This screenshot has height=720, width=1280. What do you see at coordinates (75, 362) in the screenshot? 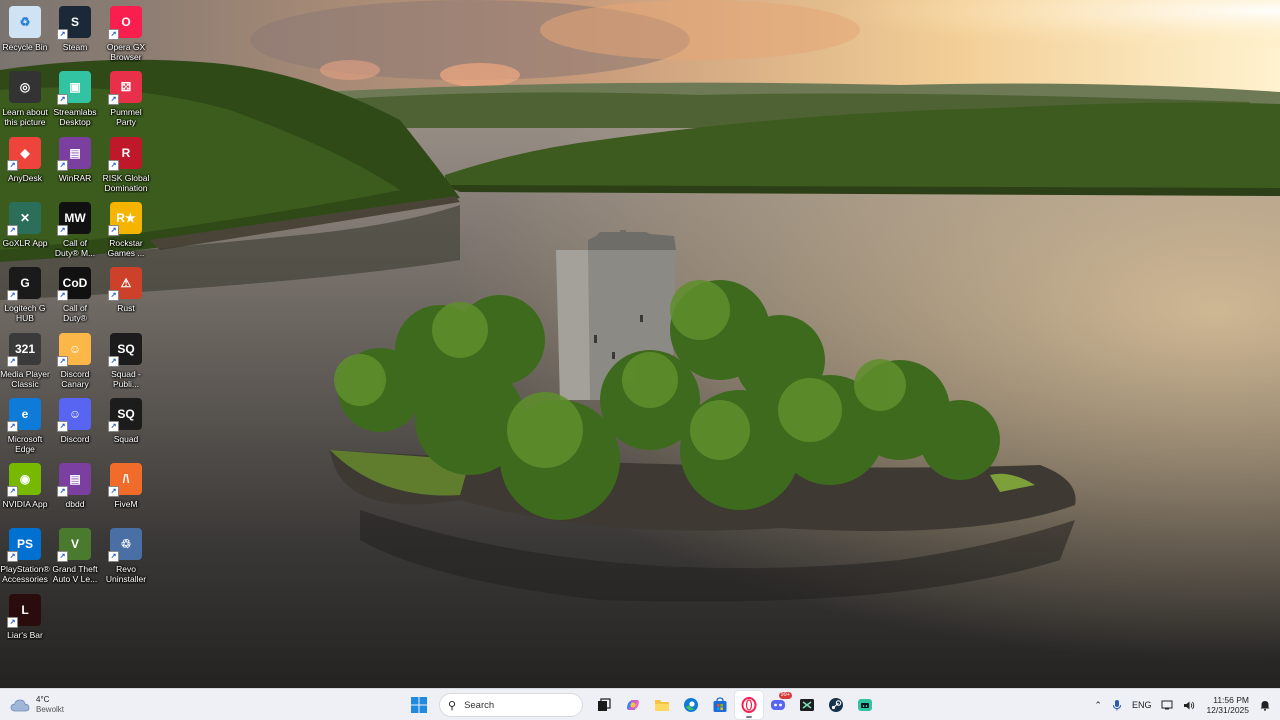
I see `desktop-icon-discord-canary: ☺ ↗ Discord Canary` at bounding box center [75, 362].